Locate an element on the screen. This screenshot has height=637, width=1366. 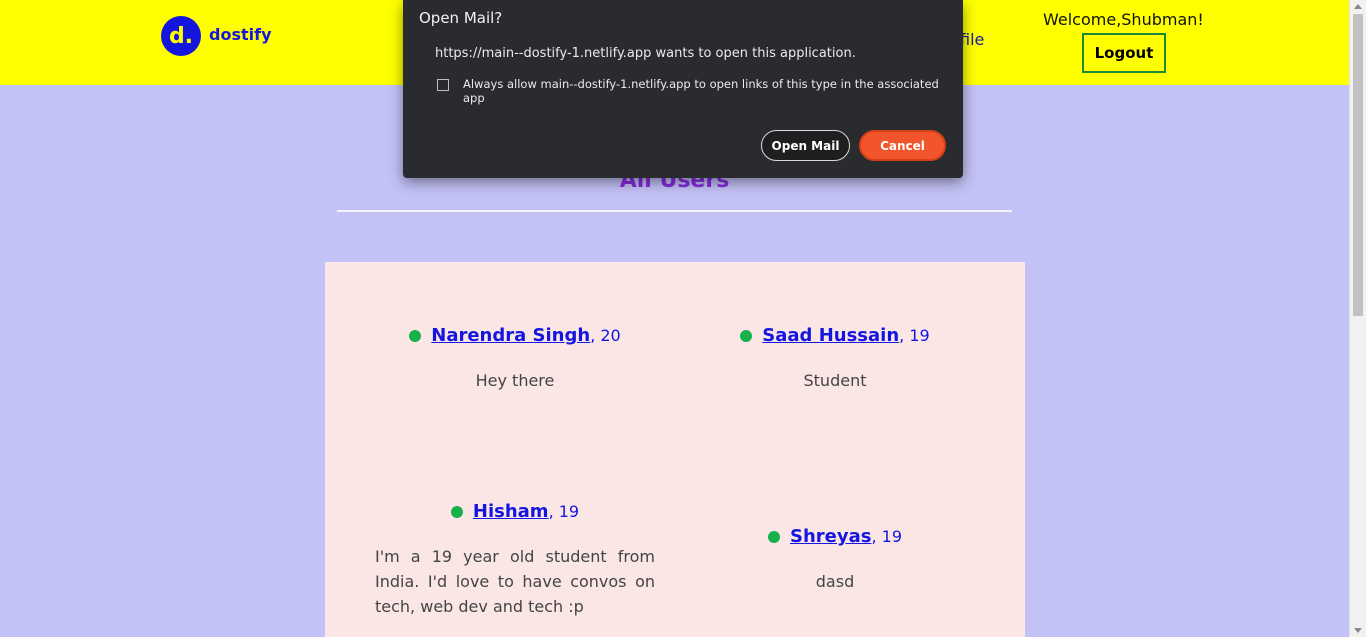
user-name-link: Narendra Singh is located at coordinates (510, 335).